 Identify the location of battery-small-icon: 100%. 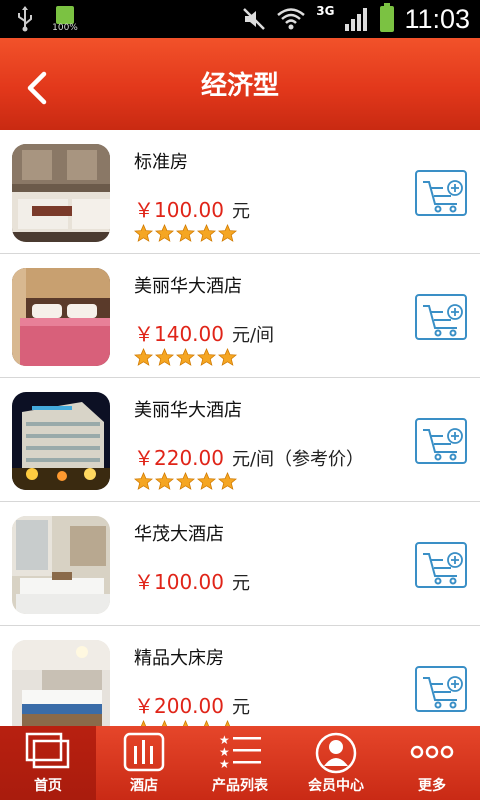
(65, 19).